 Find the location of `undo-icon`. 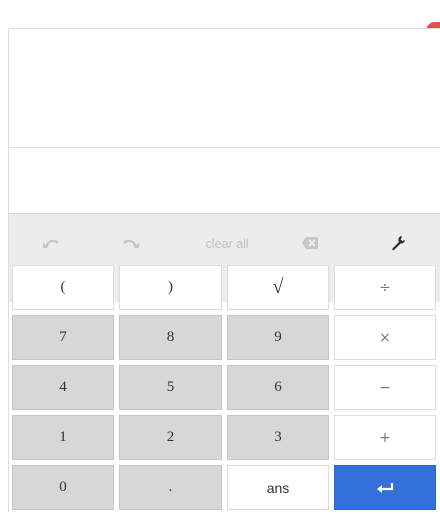

undo-icon is located at coordinates (52, 243).